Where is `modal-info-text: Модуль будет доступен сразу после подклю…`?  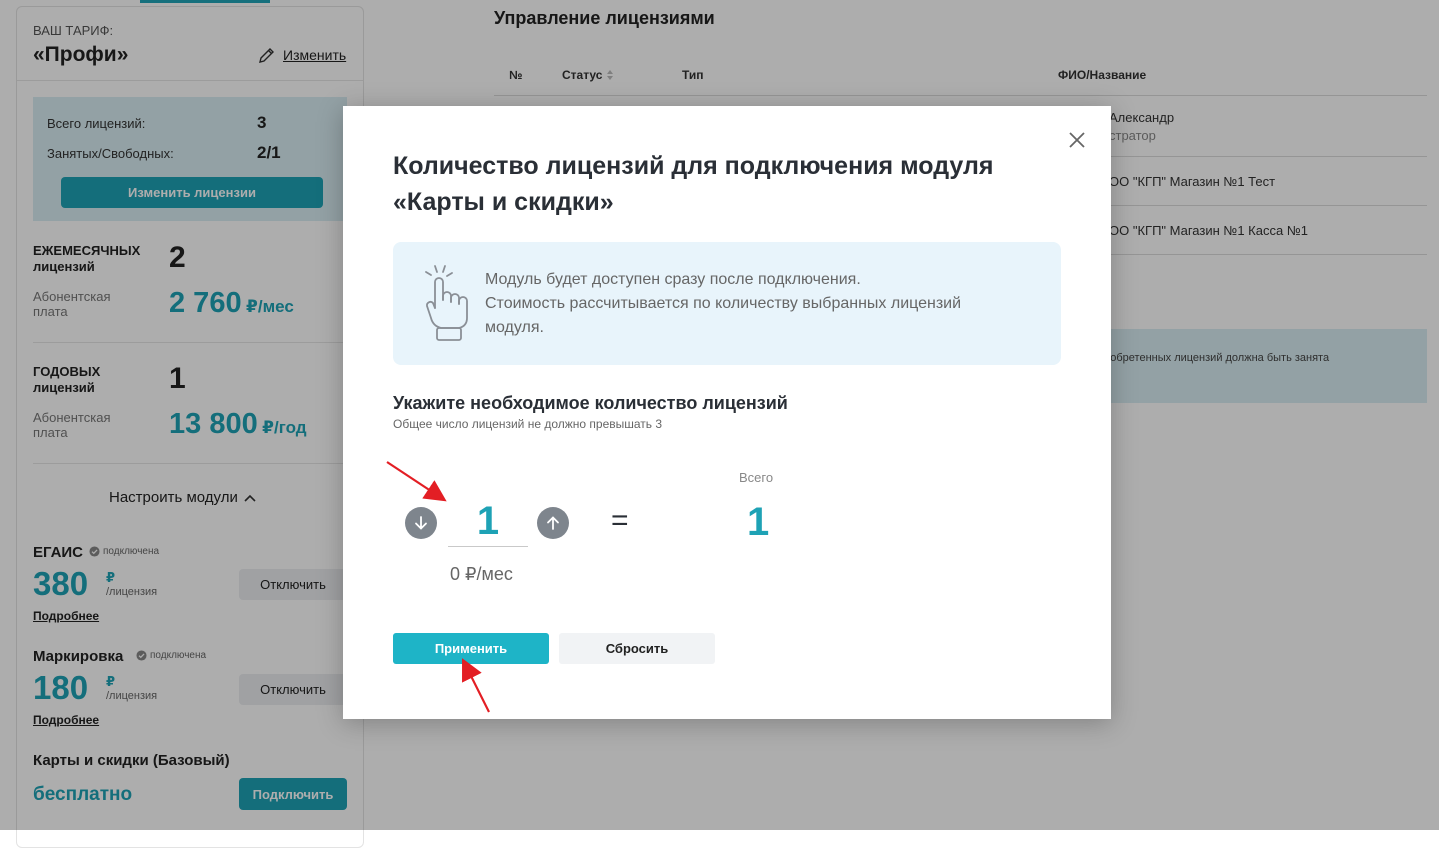
modal-info-text: Модуль будет доступен сразу после подклю… is located at coordinates (765, 304).